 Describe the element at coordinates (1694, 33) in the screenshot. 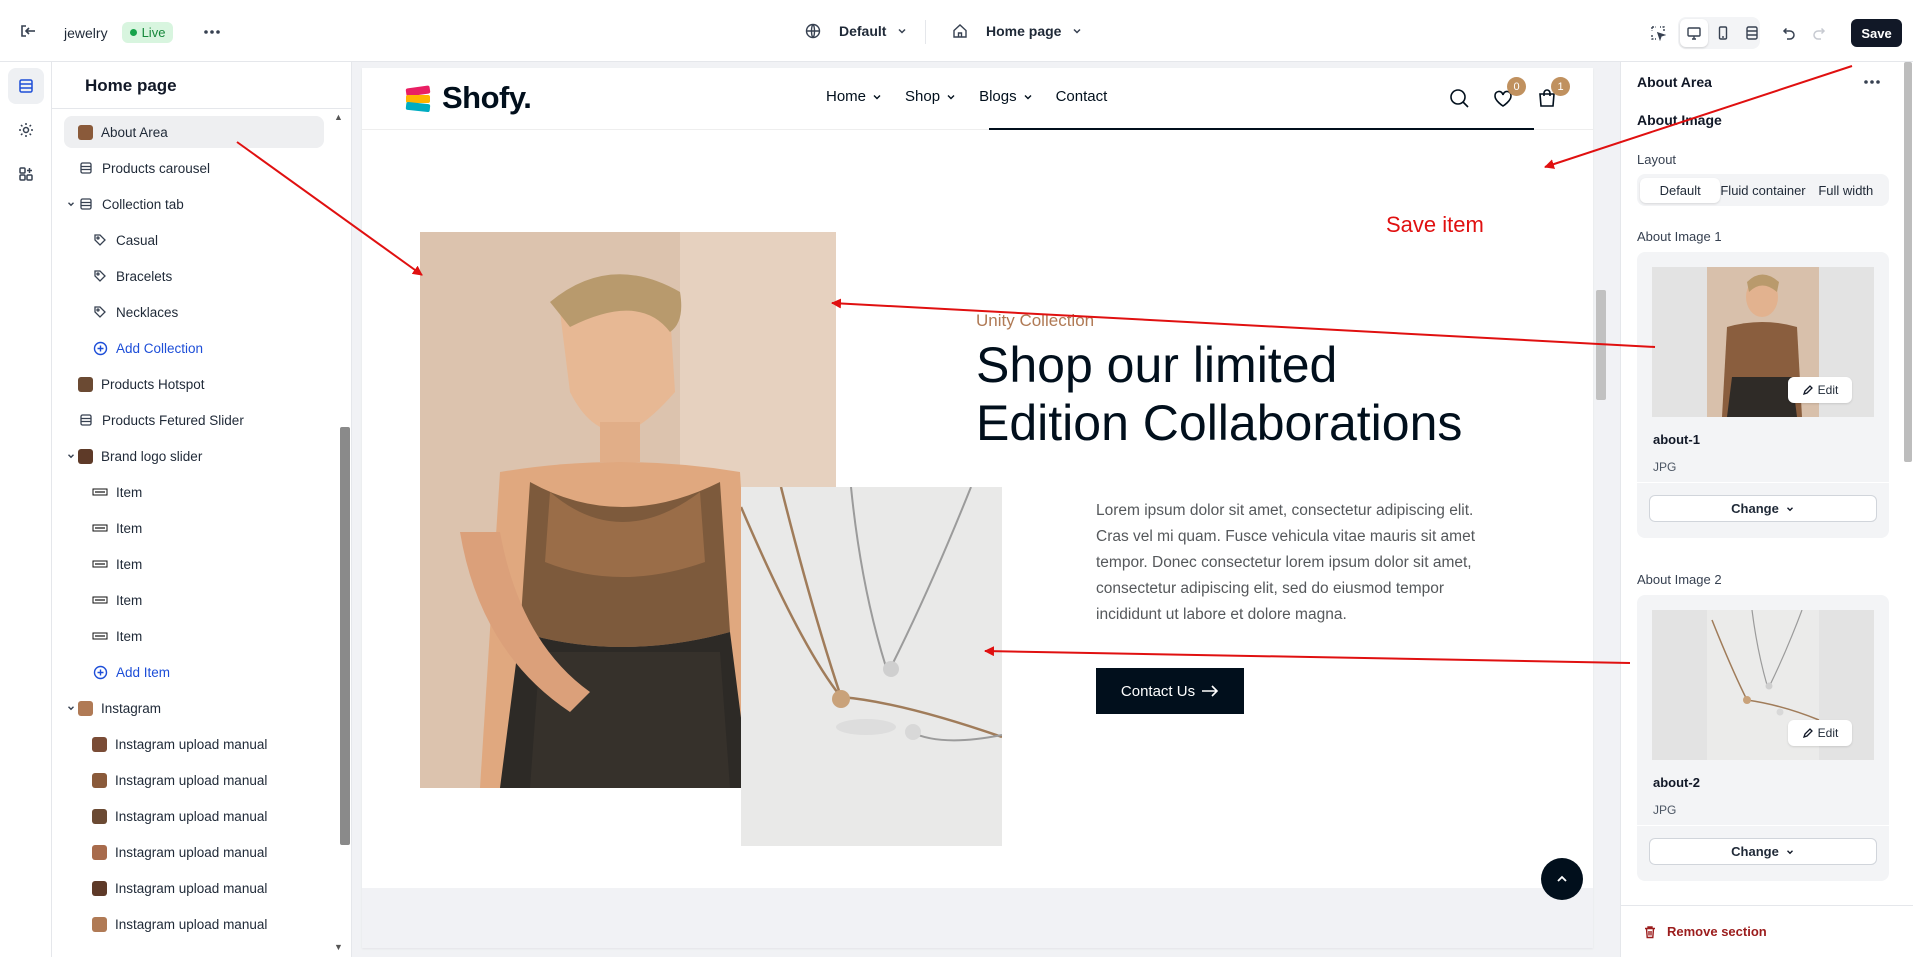

I see `desktop-view-icon` at that location.